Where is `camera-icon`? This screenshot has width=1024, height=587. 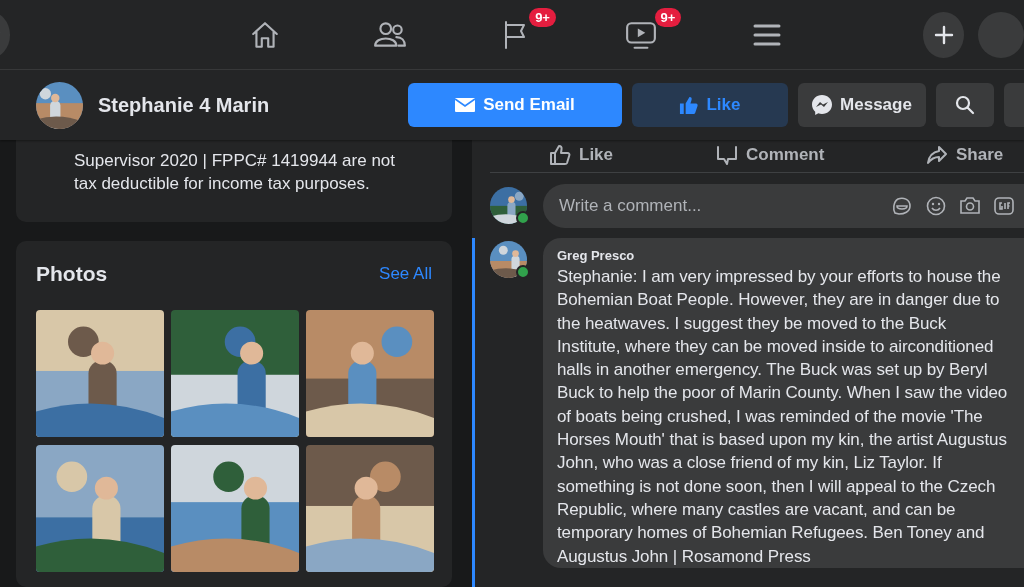
camera-icon is located at coordinates (970, 205).